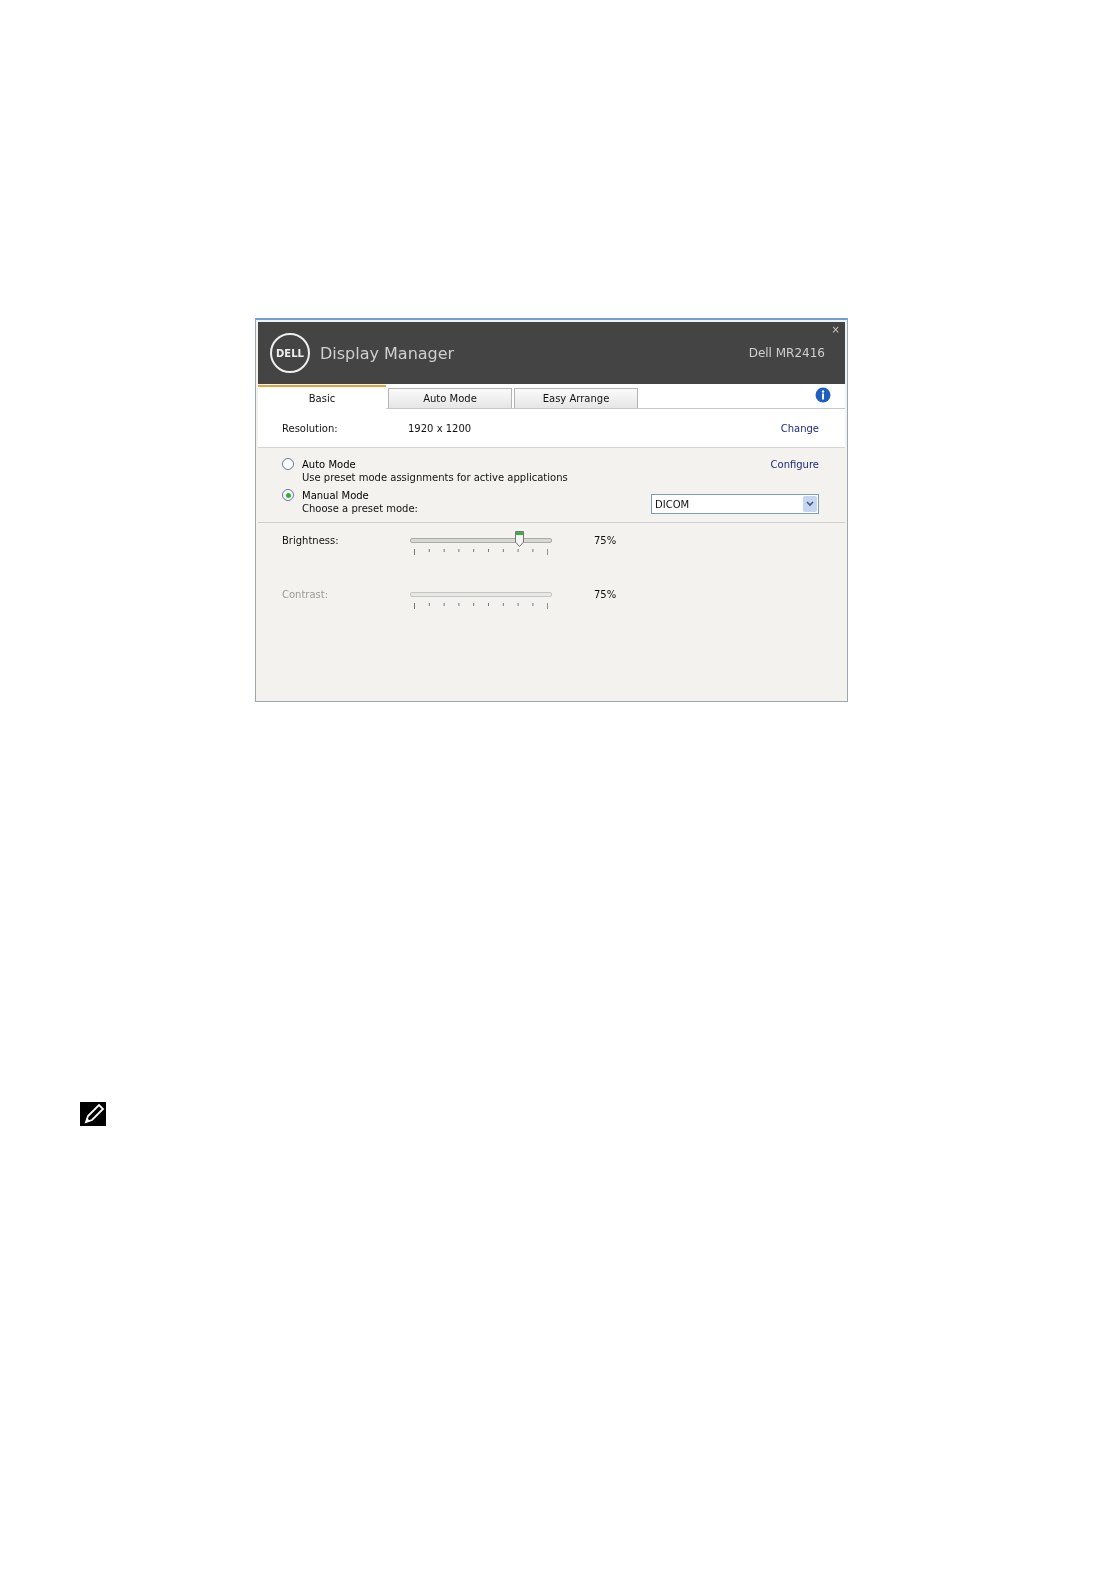 This screenshot has height=1572, width=1110. Describe the element at coordinates (735, 504) in the screenshot. I see `preset-dropdown: DICOM` at that location.